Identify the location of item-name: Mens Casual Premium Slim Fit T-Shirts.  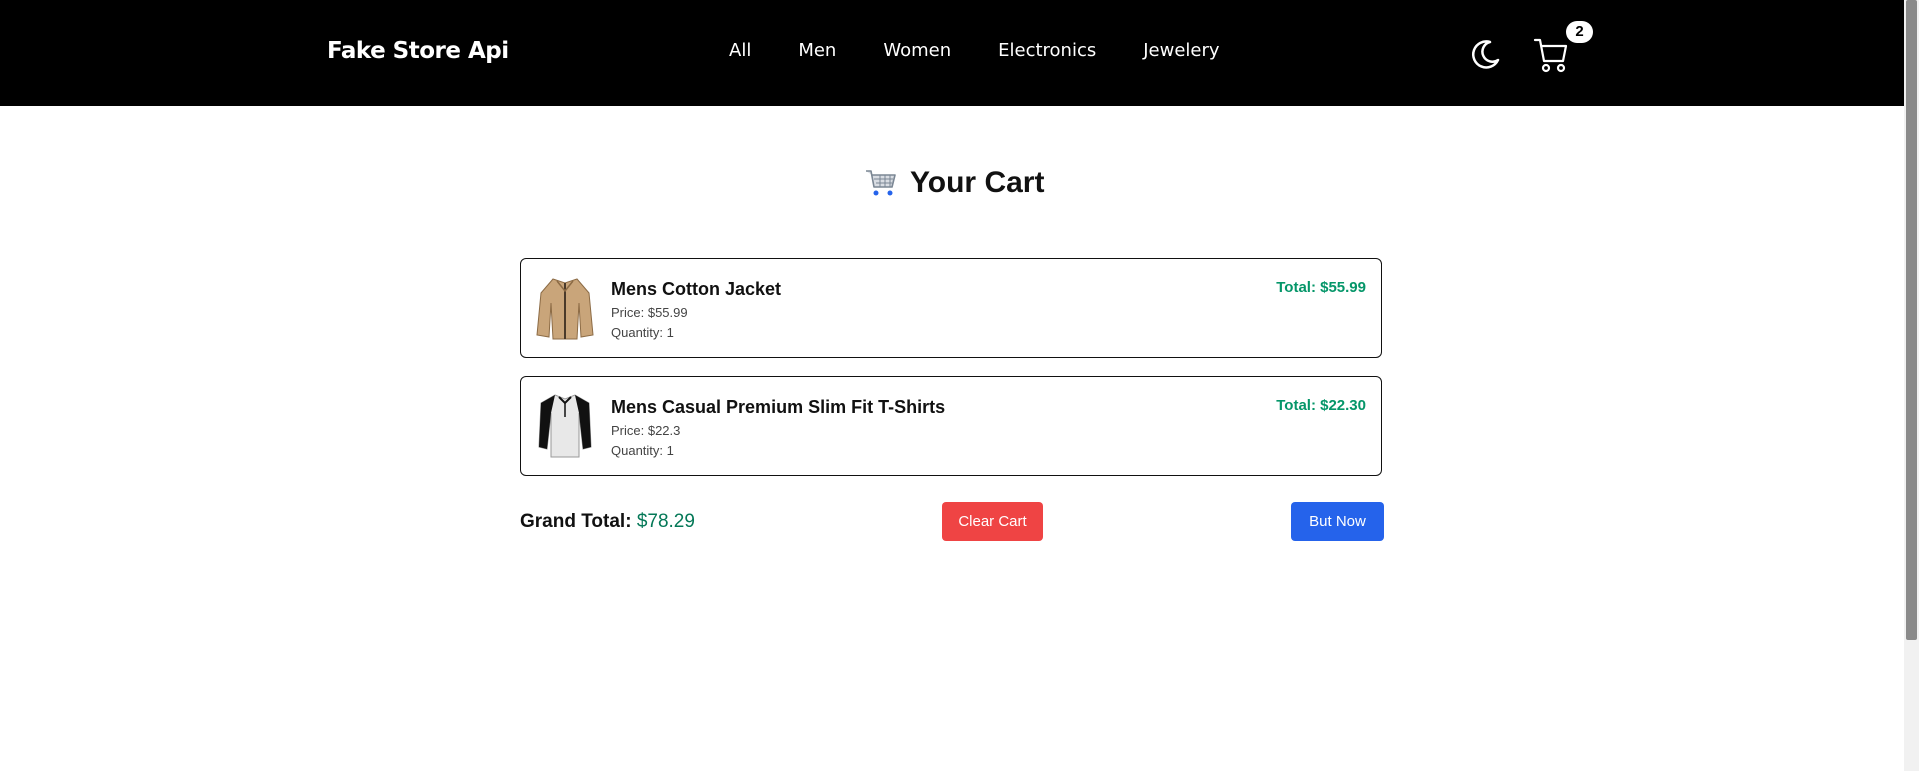
(778, 407).